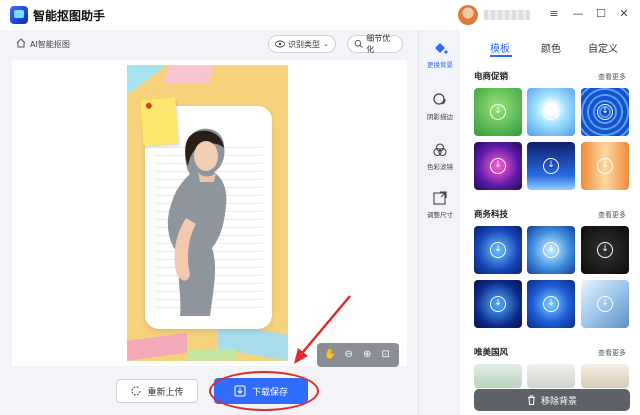  What do you see at coordinates (554, 14) in the screenshot?
I see `menu-icon: ≡` at bounding box center [554, 14].